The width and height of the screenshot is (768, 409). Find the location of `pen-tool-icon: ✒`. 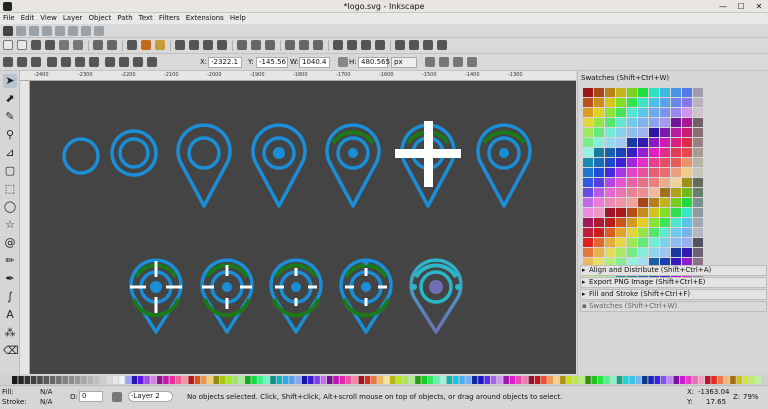

pen-tool-icon: ✒ is located at coordinates (10, 279).